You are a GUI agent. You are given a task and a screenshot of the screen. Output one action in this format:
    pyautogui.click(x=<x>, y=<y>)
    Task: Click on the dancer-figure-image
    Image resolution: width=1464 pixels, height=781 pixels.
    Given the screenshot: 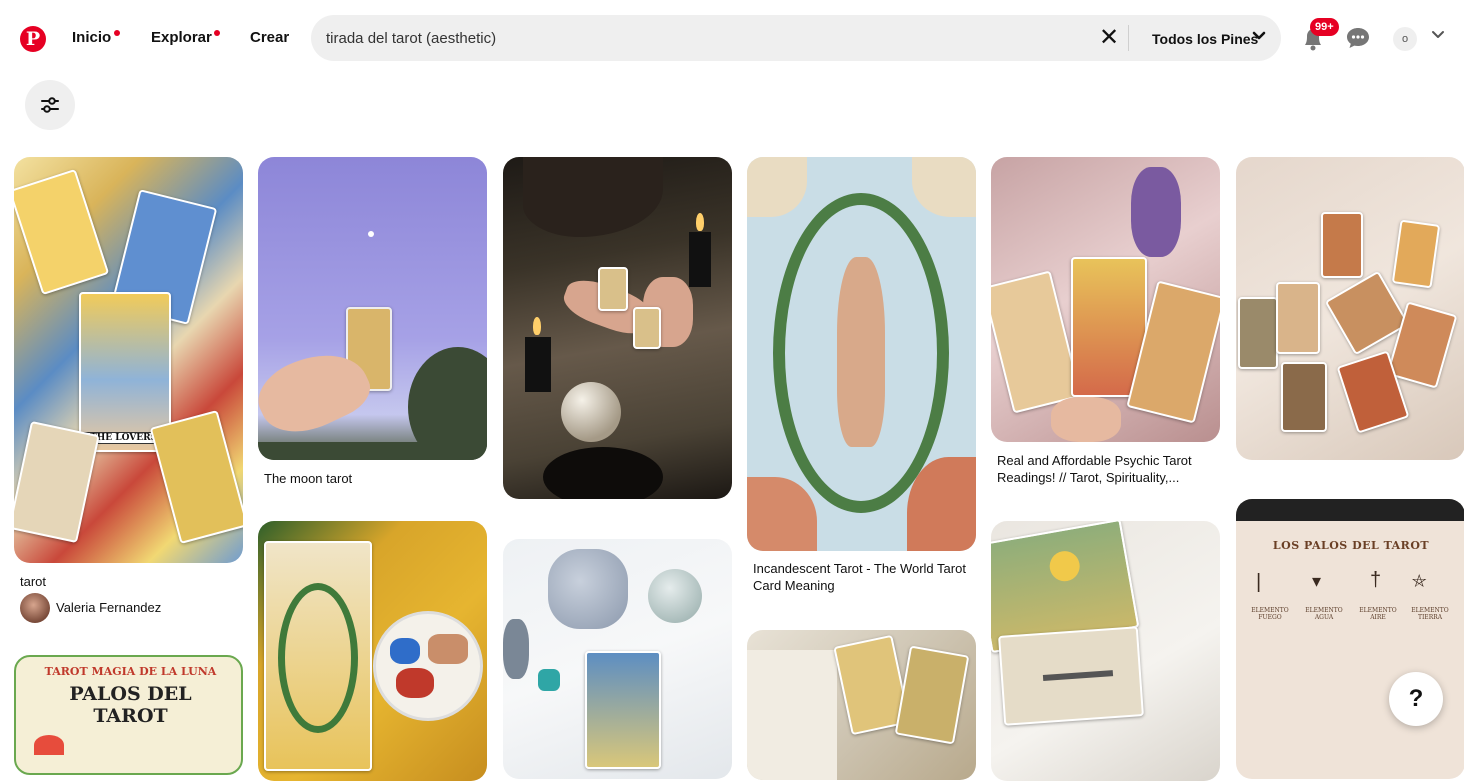 What is the action you would take?
    pyautogui.click(x=861, y=352)
    